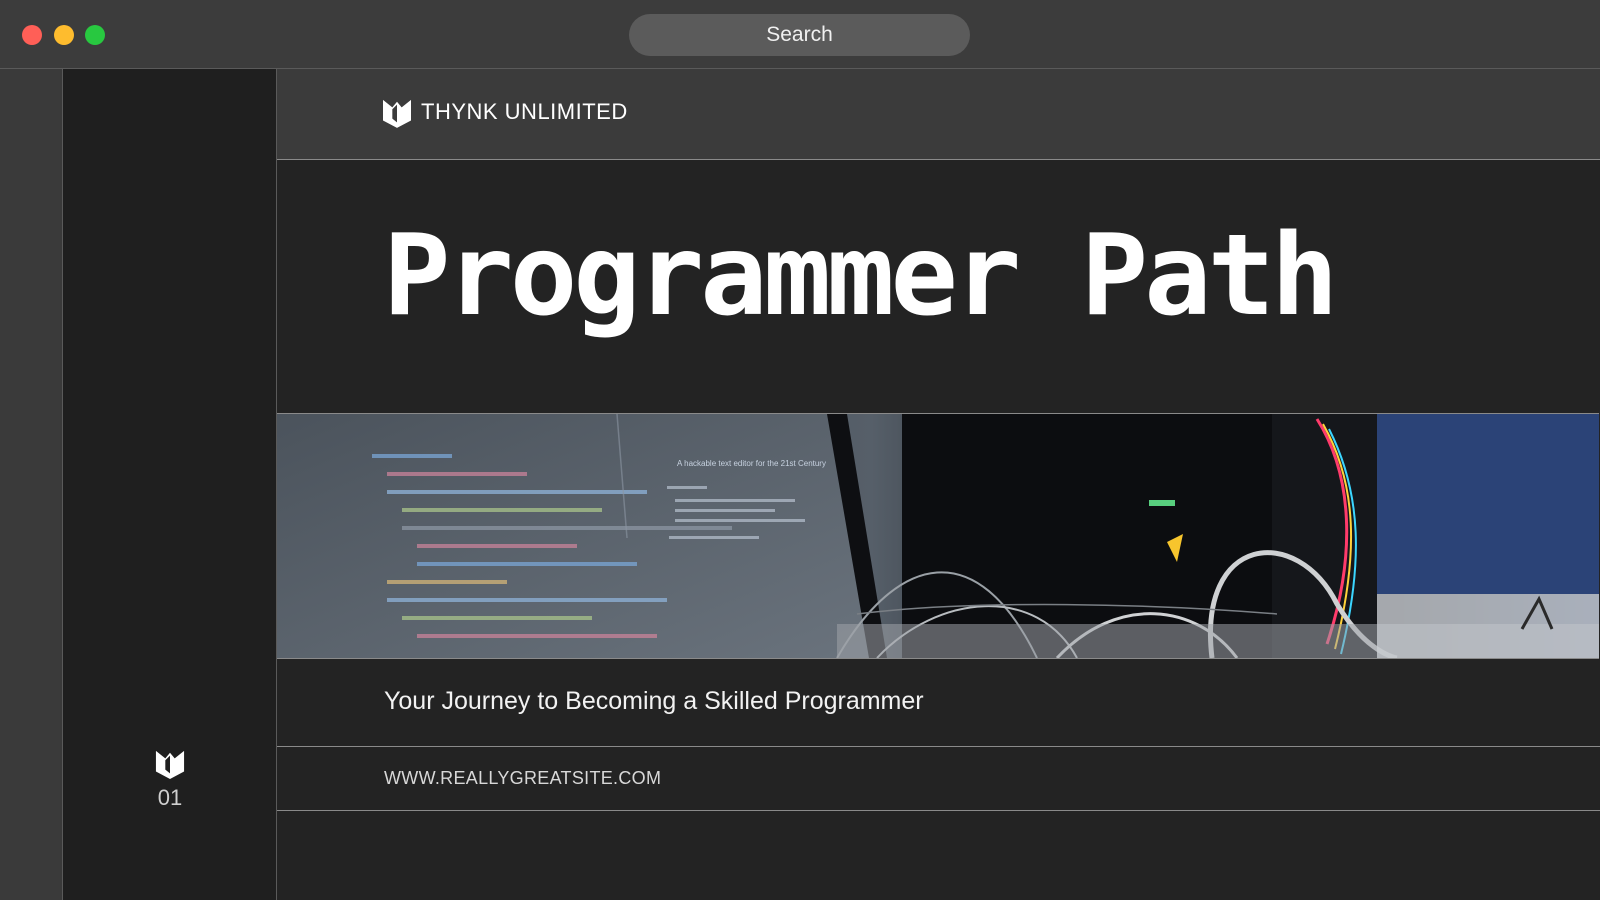 This screenshot has height=900, width=1600. Describe the element at coordinates (860, 276) in the screenshot. I see `slide-title: Programmer Path` at that location.